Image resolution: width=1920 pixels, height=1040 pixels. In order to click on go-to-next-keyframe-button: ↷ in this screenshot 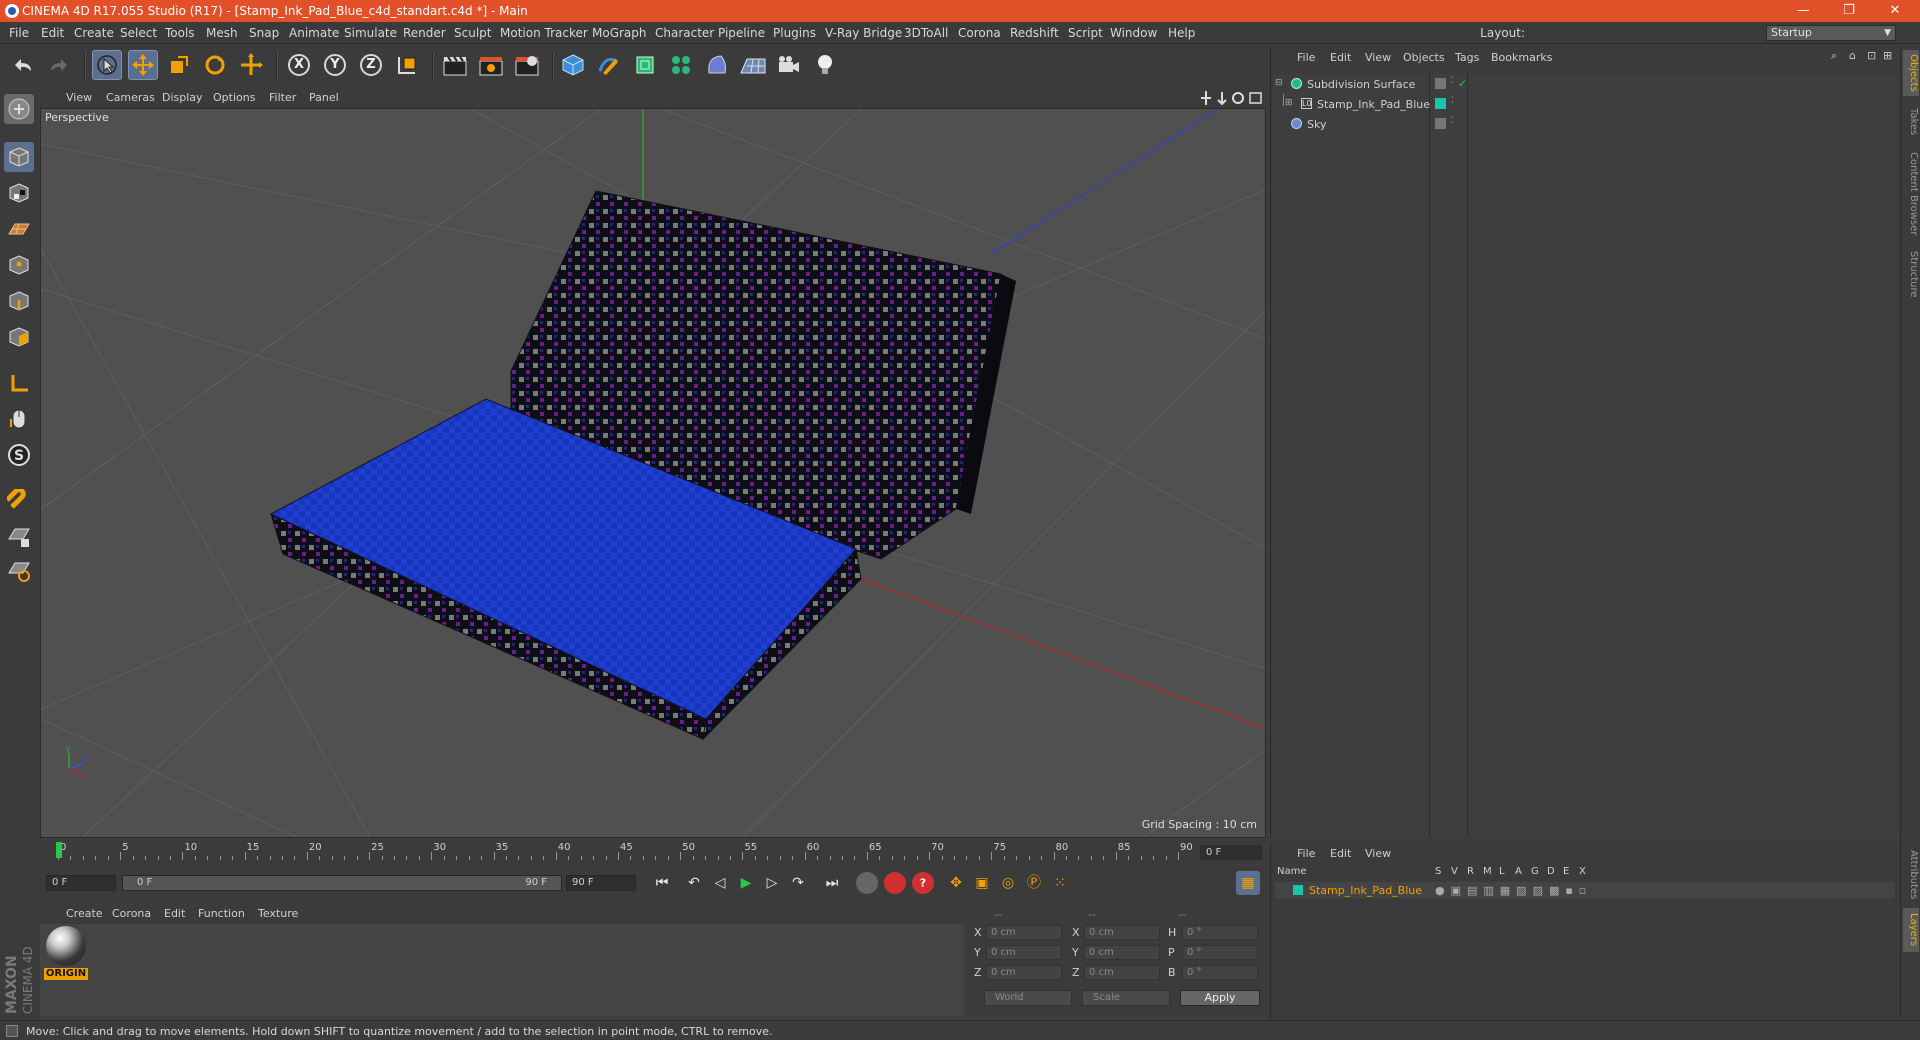, I will do `click(798, 883)`.